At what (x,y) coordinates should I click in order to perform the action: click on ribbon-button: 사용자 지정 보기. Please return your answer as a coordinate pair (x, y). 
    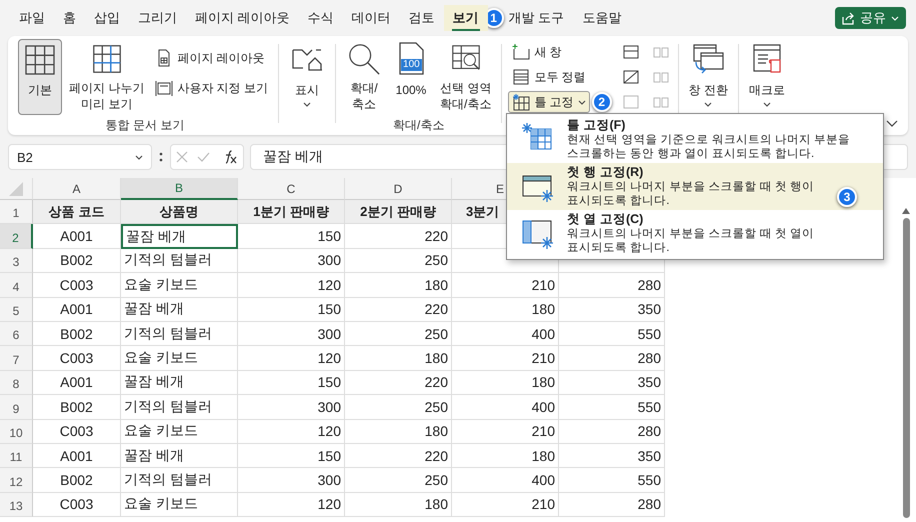
    Looking at the image, I should click on (211, 88).